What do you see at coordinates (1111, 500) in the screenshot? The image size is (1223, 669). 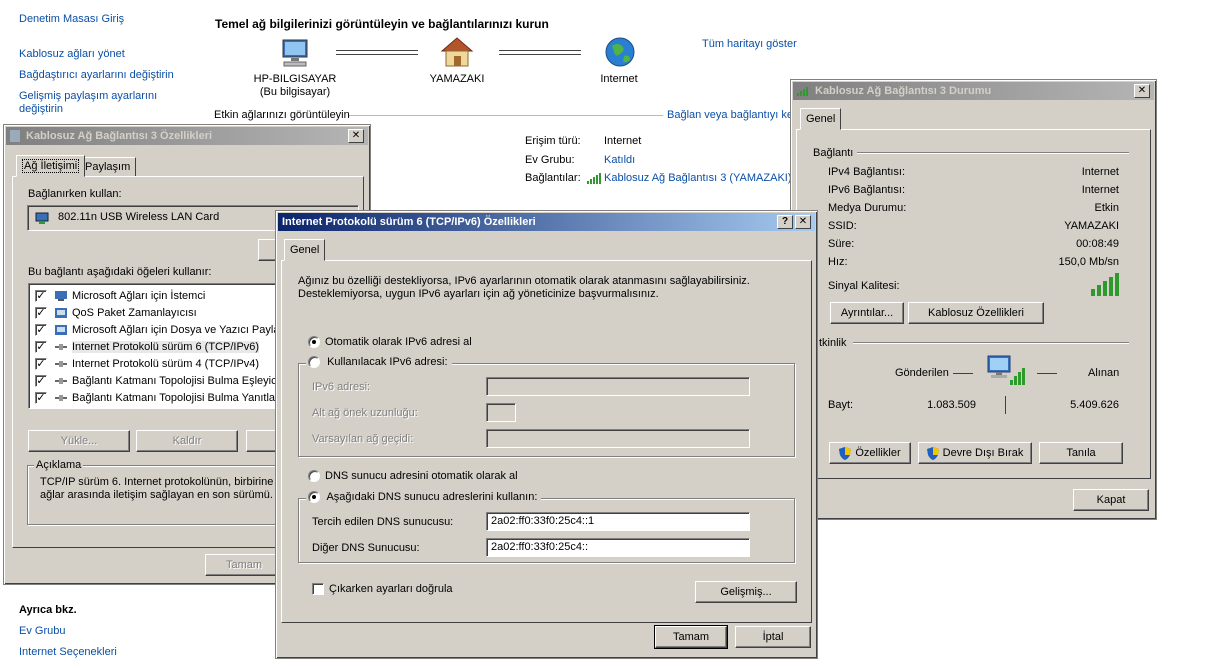 I see `status-close-button: Kapat` at bounding box center [1111, 500].